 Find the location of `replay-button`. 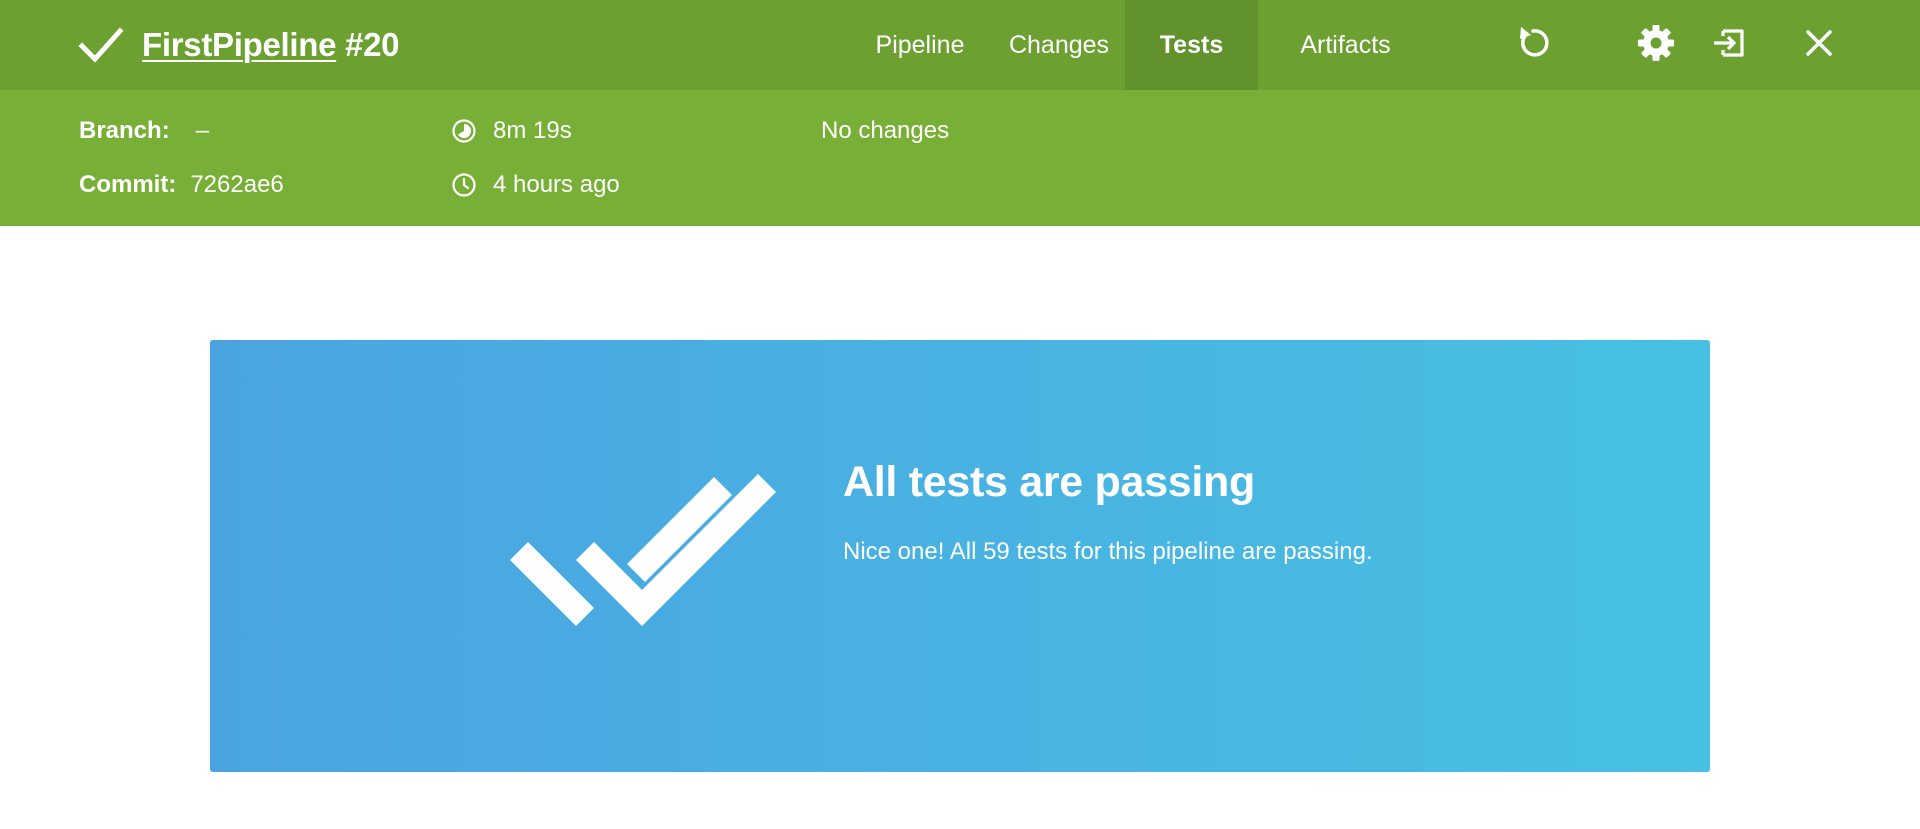

replay-button is located at coordinates (1533, 45).